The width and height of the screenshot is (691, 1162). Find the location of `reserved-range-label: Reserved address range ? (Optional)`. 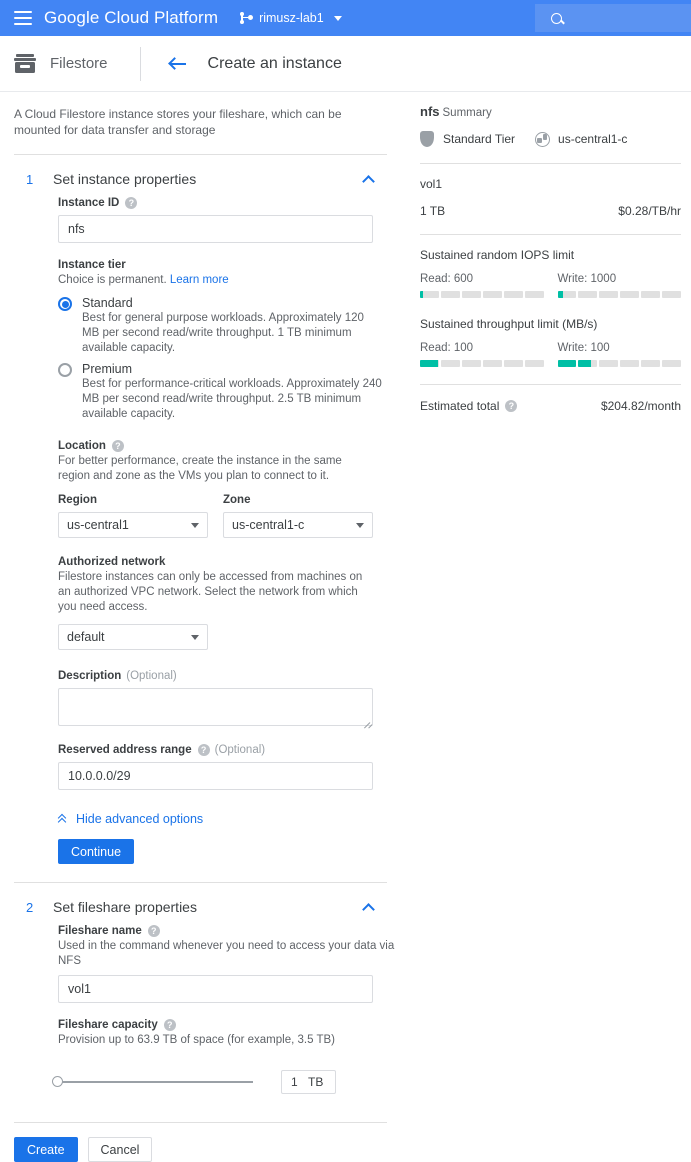

reserved-range-label: Reserved address range ? (Optional) is located at coordinates (233, 750).